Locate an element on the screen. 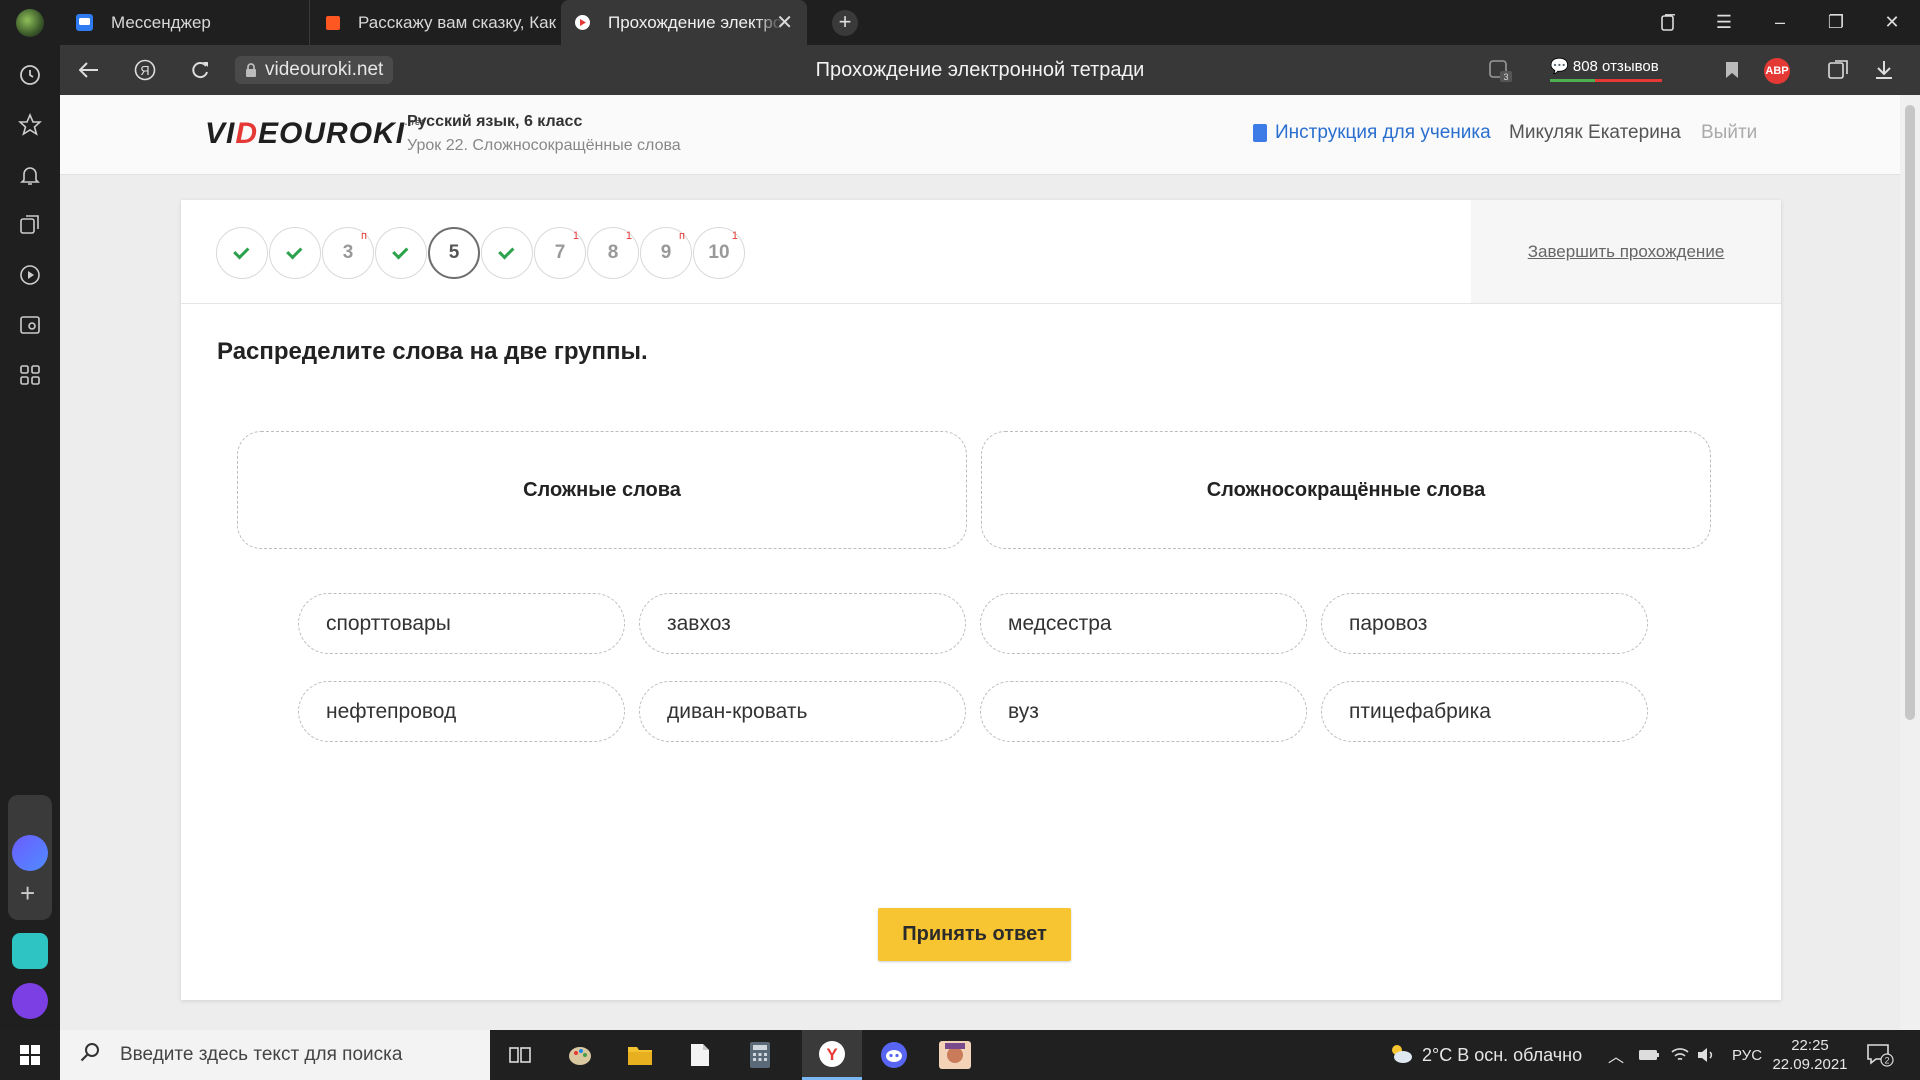 Image resolution: width=1920 pixels, height=1080 pixels. tab-story: Расскажу вам сказку, Как is located at coordinates (435, 22).